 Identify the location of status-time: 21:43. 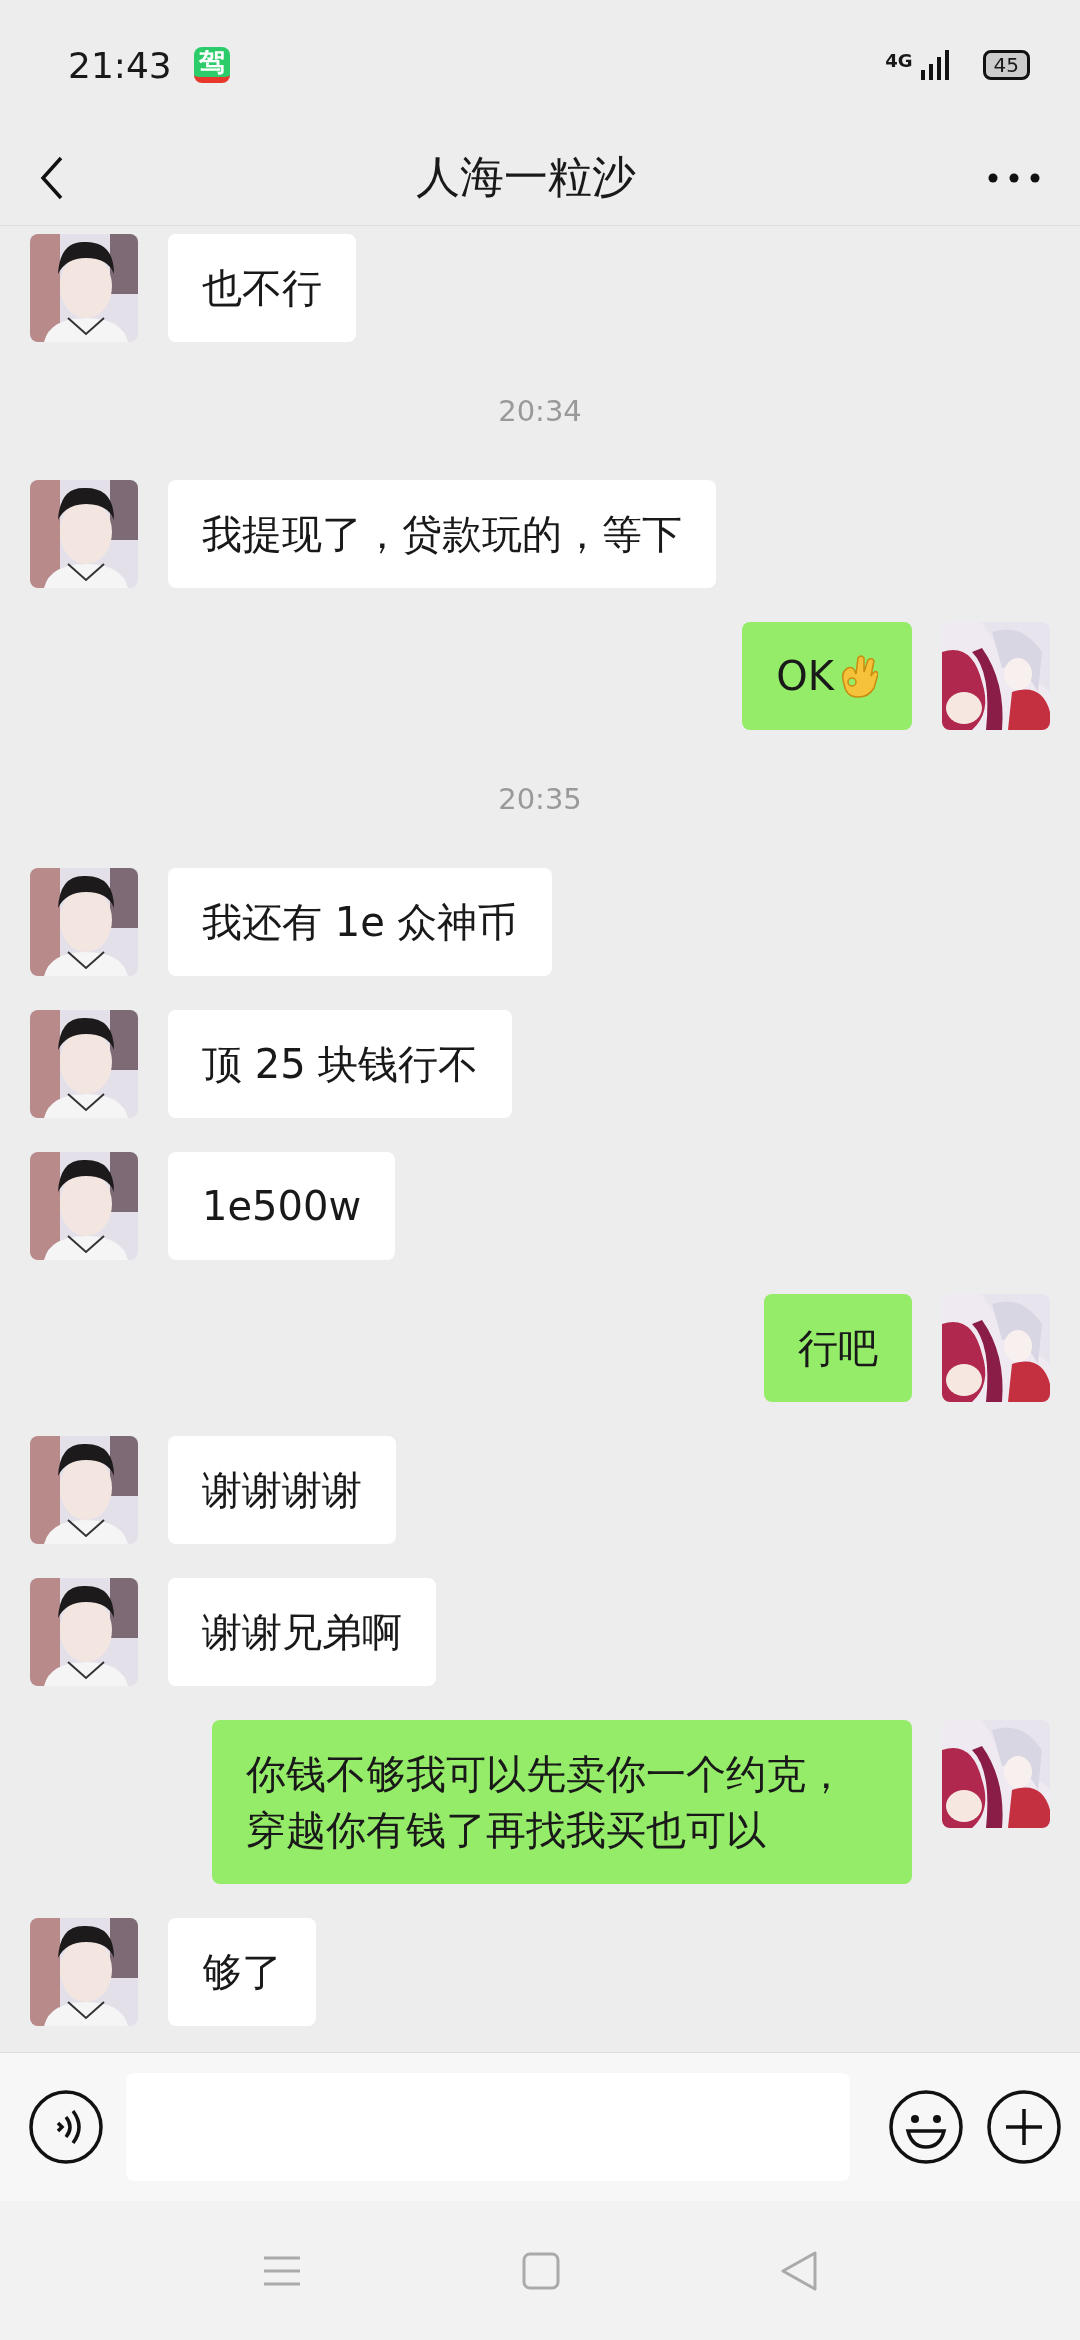
(120, 65).